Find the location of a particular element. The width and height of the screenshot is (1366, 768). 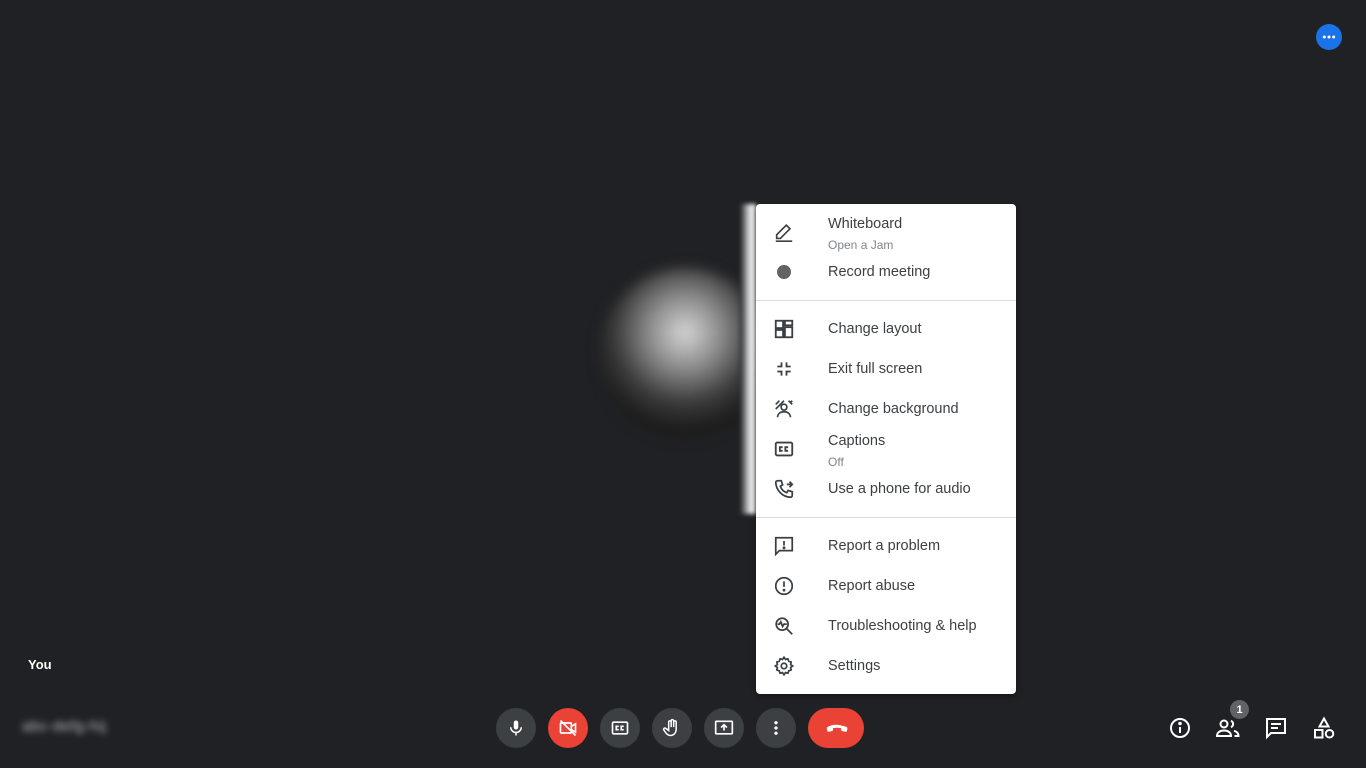

mic-icon is located at coordinates (516, 728).